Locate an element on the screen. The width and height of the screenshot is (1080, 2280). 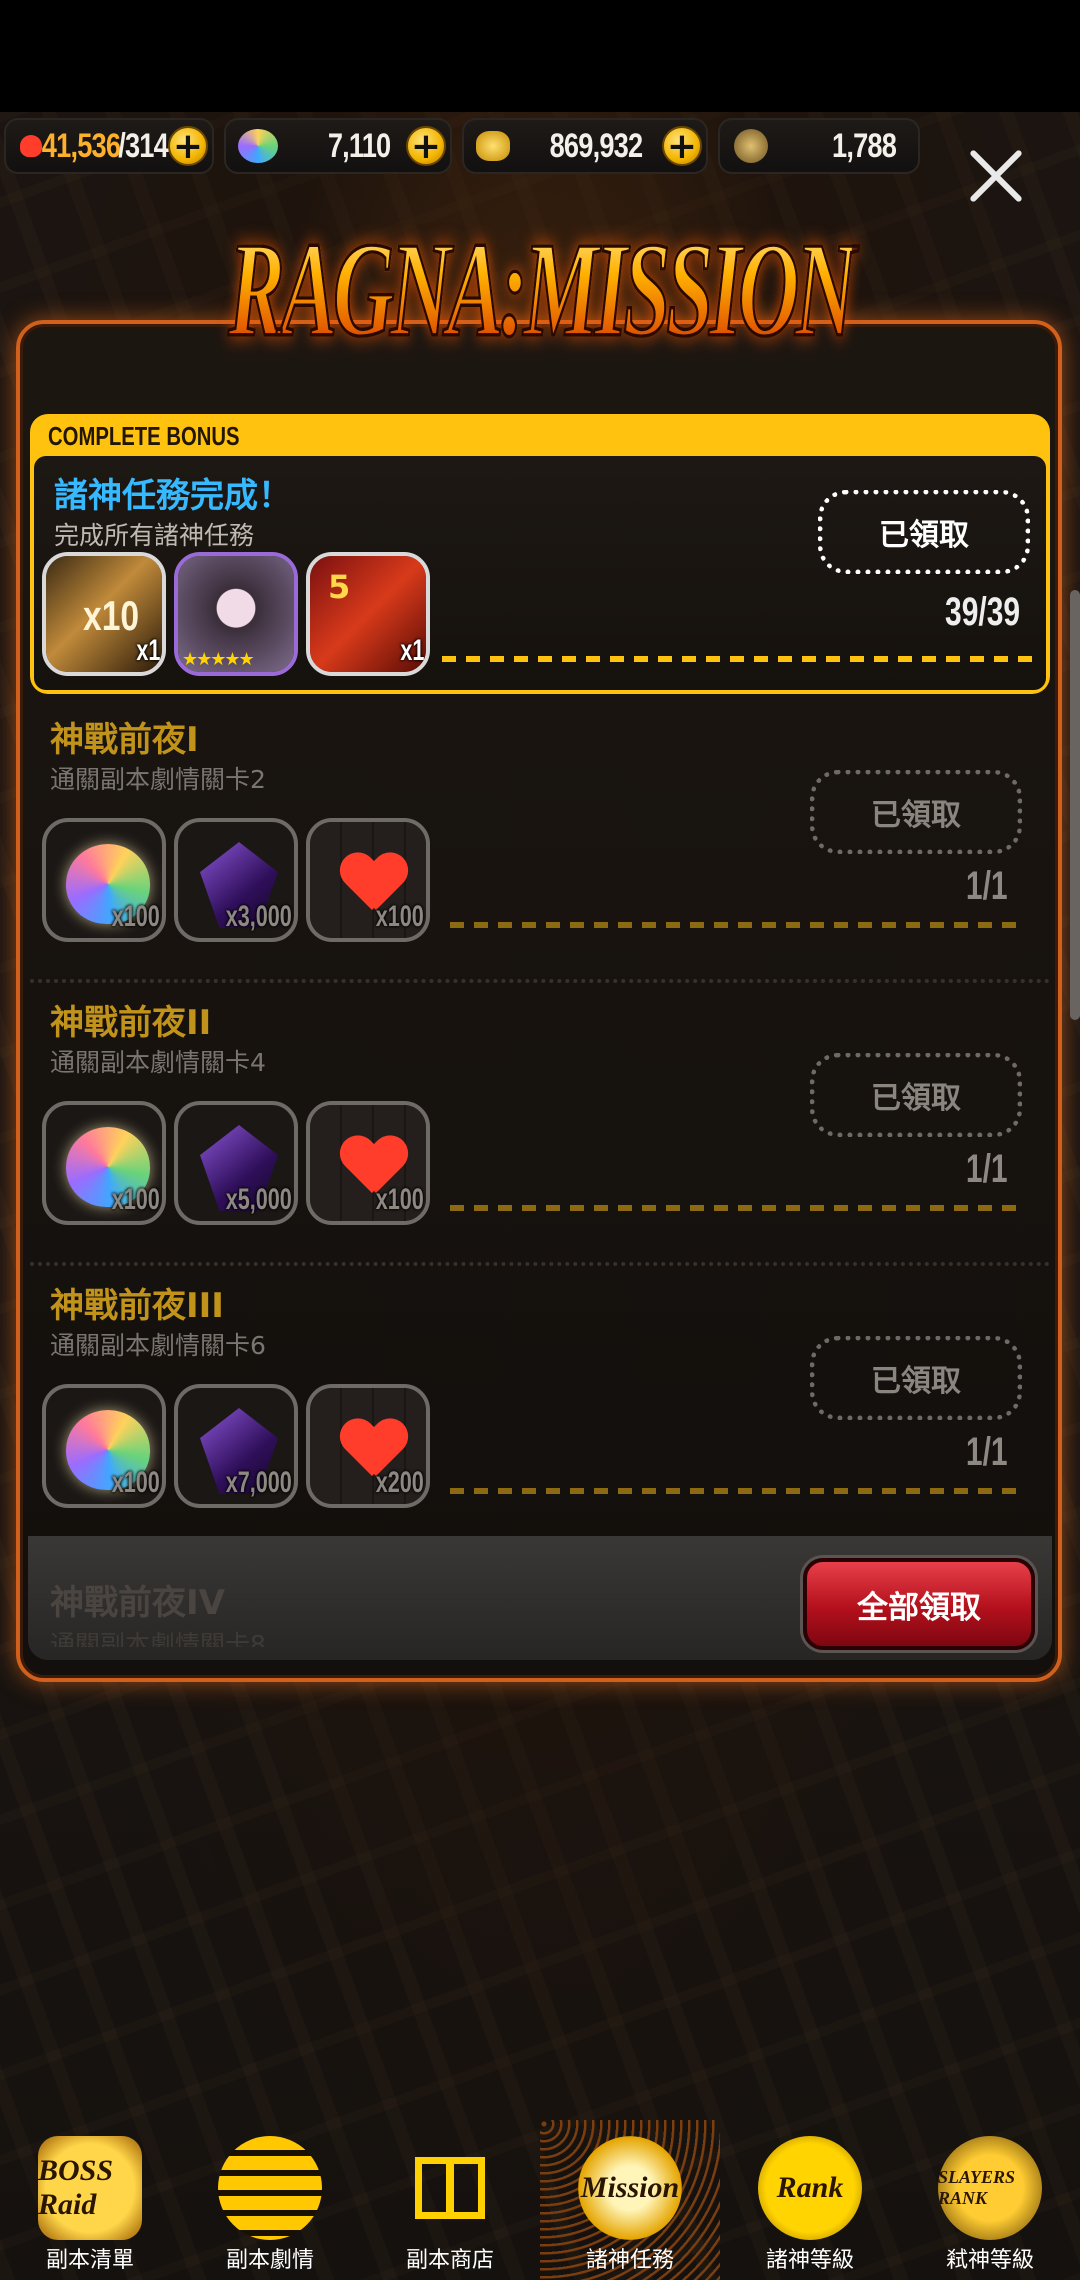
nav-label: 諸神等級 is located at coordinates (809, 2260).